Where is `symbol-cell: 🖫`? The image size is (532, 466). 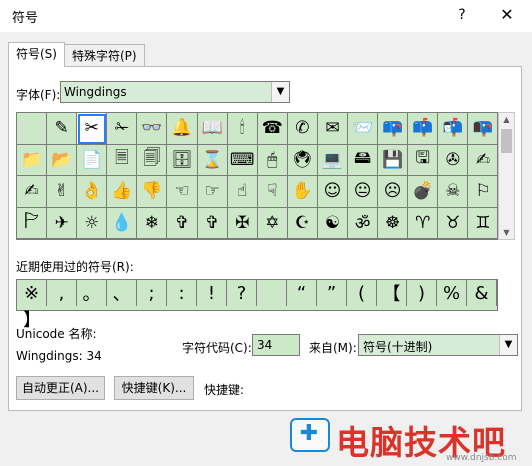
symbol-cell: 🖫 is located at coordinates (423, 160).